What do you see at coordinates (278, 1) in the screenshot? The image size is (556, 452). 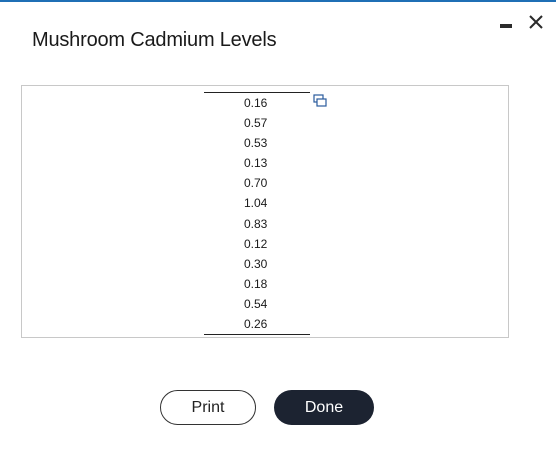 I see `top-accent-line` at bounding box center [278, 1].